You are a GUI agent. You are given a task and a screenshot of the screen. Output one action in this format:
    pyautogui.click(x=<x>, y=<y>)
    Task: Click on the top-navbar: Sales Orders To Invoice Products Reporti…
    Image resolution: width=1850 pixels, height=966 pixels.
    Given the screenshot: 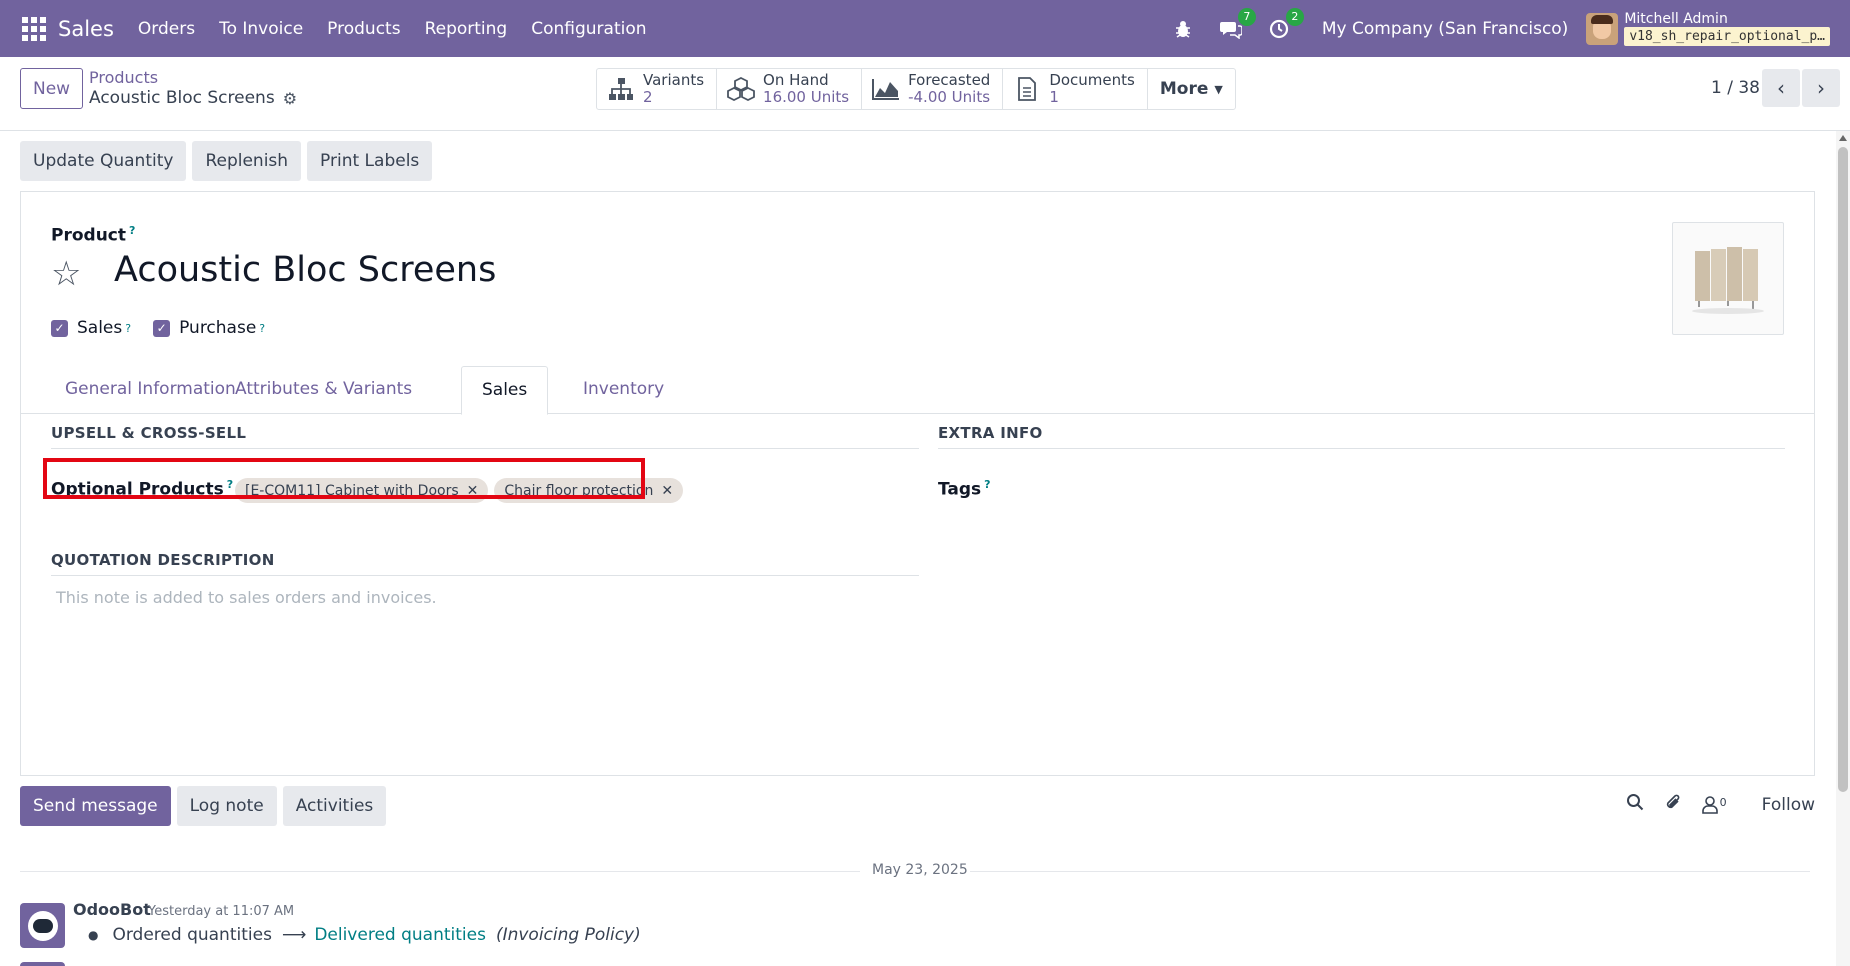 What is the action you would take?
    pyautogui.click(x=925, y=28)
    